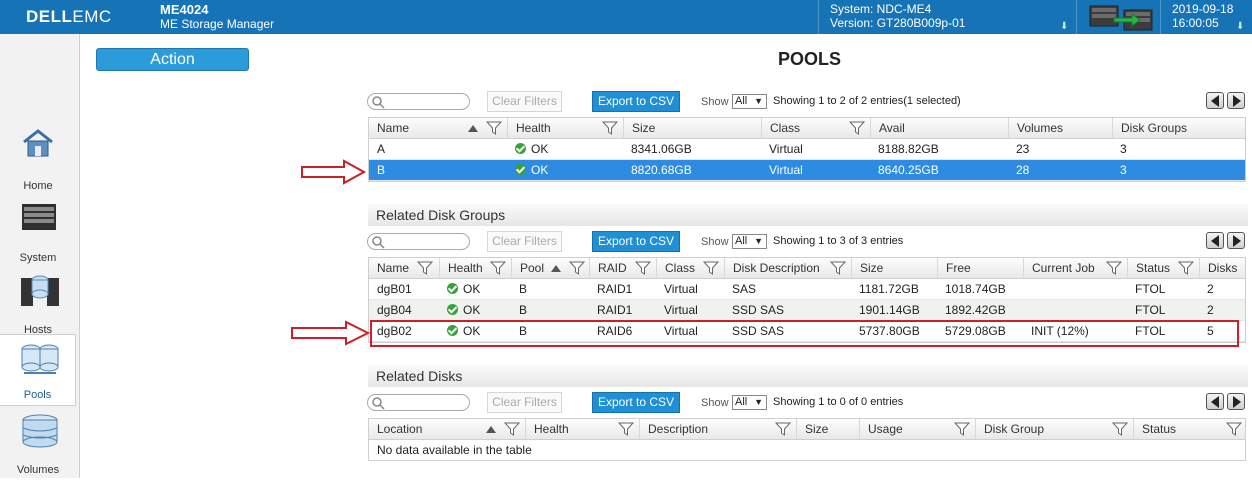 Image resolution: width=1252 pixels, height=480 pixels. I want to click on disks-clear-filters-button: Clear Filters, so click(524, 402).